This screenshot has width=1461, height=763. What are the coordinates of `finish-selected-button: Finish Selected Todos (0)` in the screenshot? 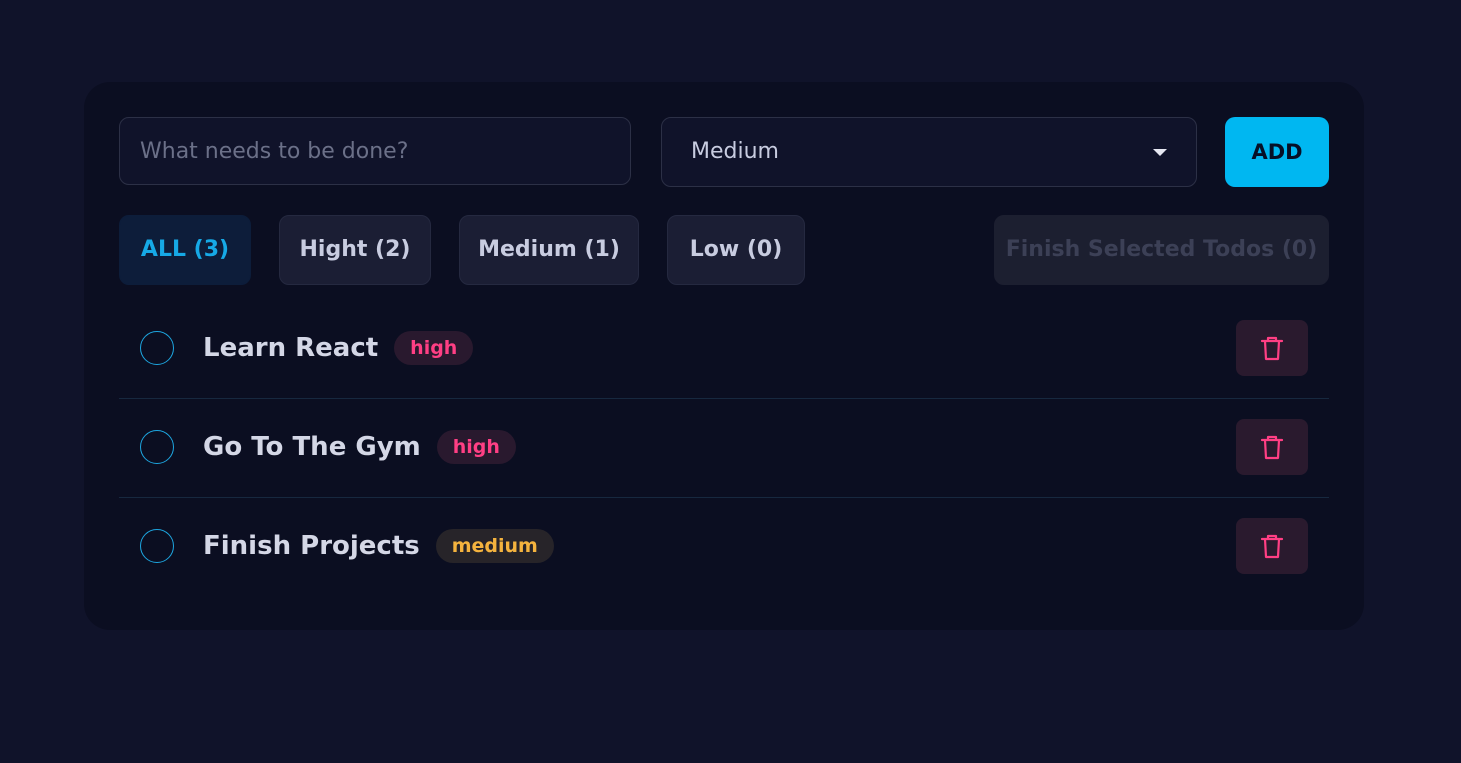 It's located at (1161, 250).